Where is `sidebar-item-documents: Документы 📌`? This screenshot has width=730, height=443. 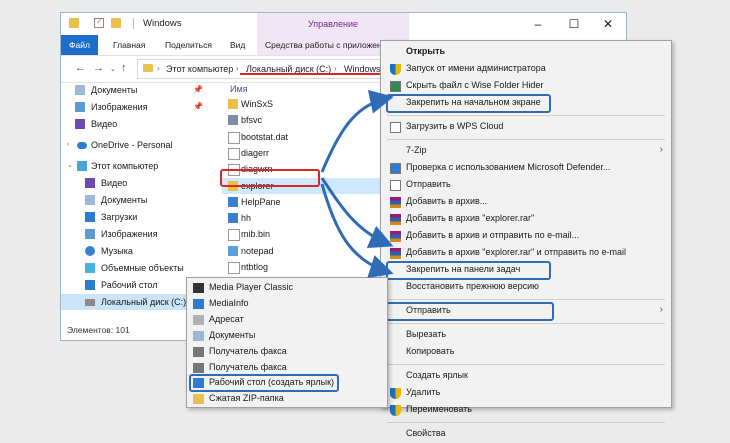 sidebar-item-documents: Документы 📌 is located at coordinates (143, 90).